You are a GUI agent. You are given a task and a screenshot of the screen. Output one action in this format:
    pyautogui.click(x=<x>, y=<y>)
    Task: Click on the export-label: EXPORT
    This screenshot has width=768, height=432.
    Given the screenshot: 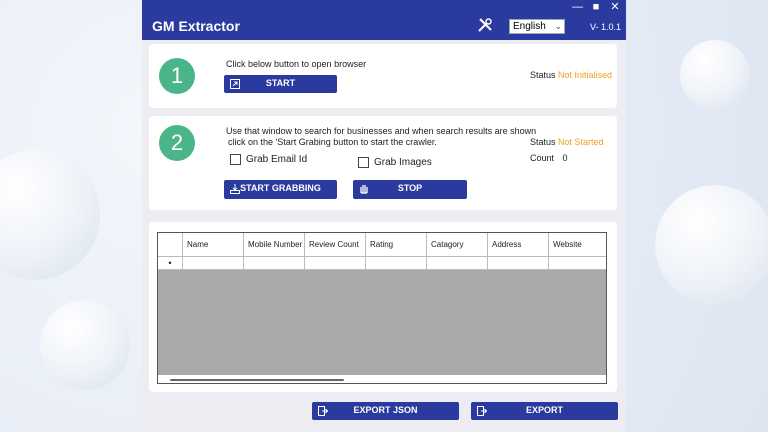 What is the action you would take?
    pyautogui.click(x=544, y=410)
    